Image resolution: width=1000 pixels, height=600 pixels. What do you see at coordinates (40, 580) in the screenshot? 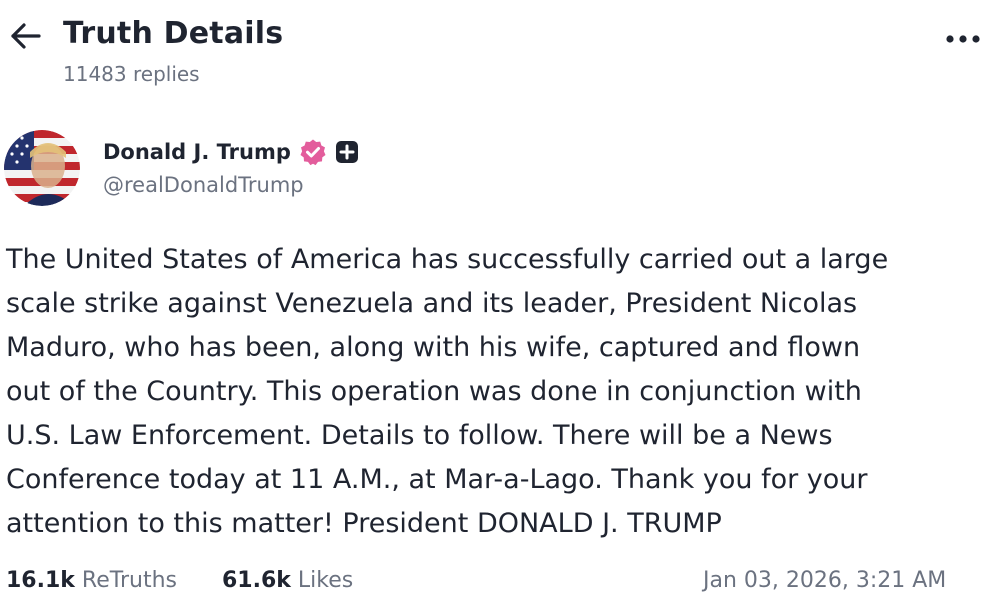
I see `retruths-count: 16.1k` at bounding box center [40, 580].